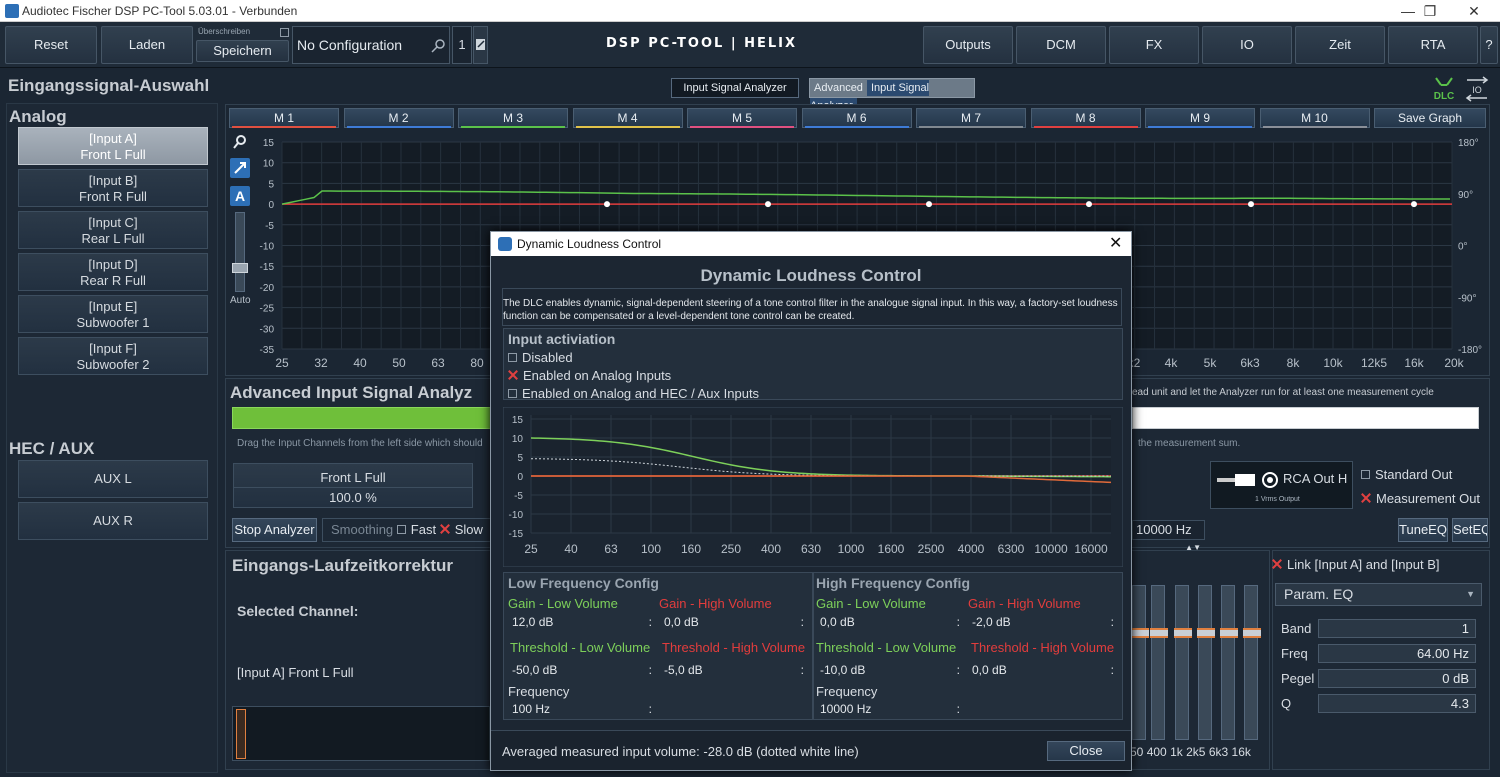 This screenshot has height=777, width=1500. I want to click on low-thr-low-input: -50,0 dB:, so click(582, 672).